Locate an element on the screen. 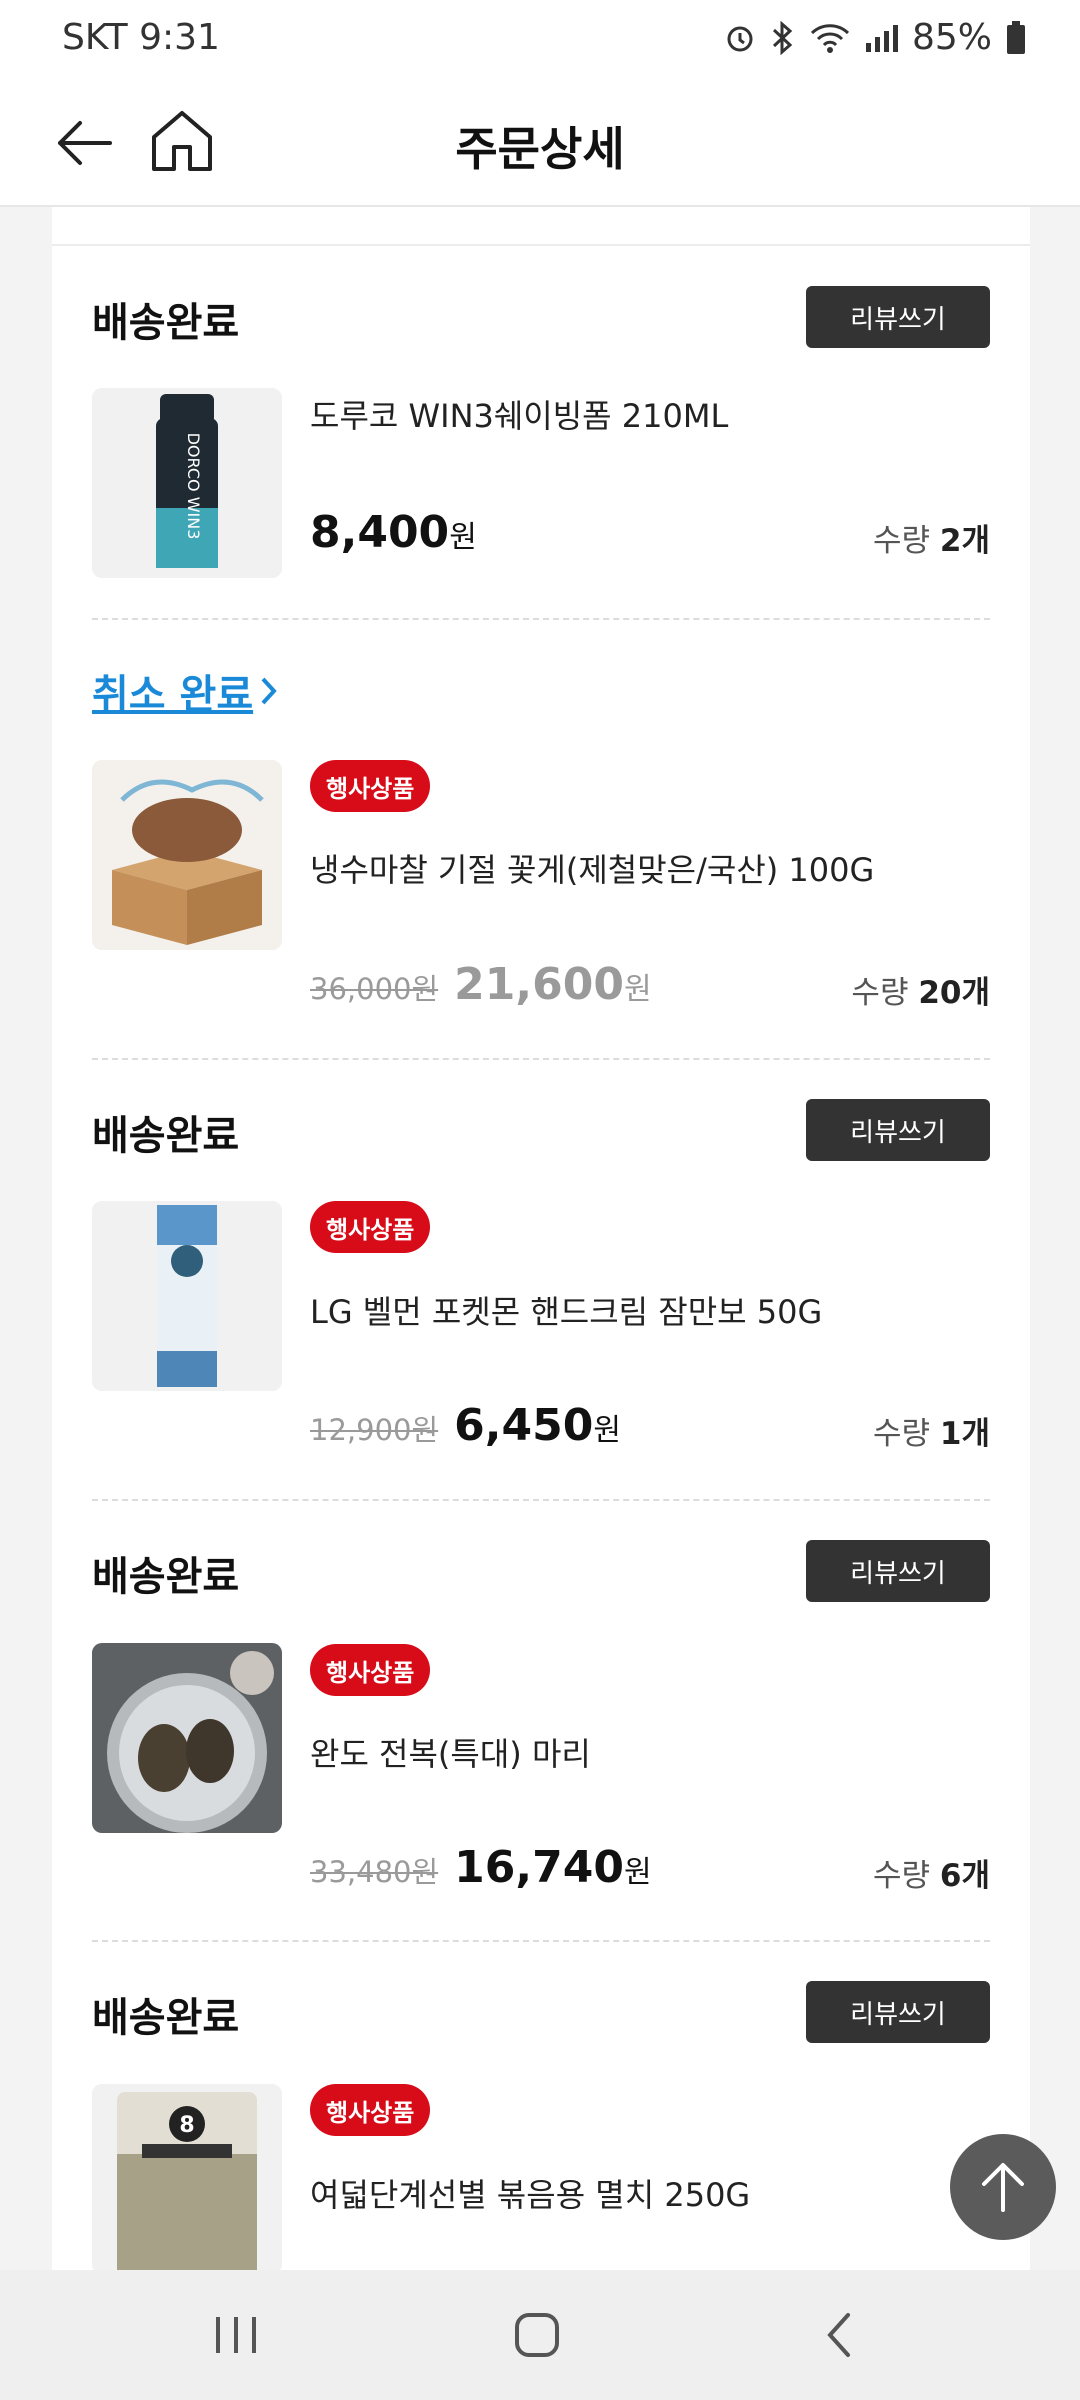  price-row: 8,400원 is located at coordinates (393, 532).